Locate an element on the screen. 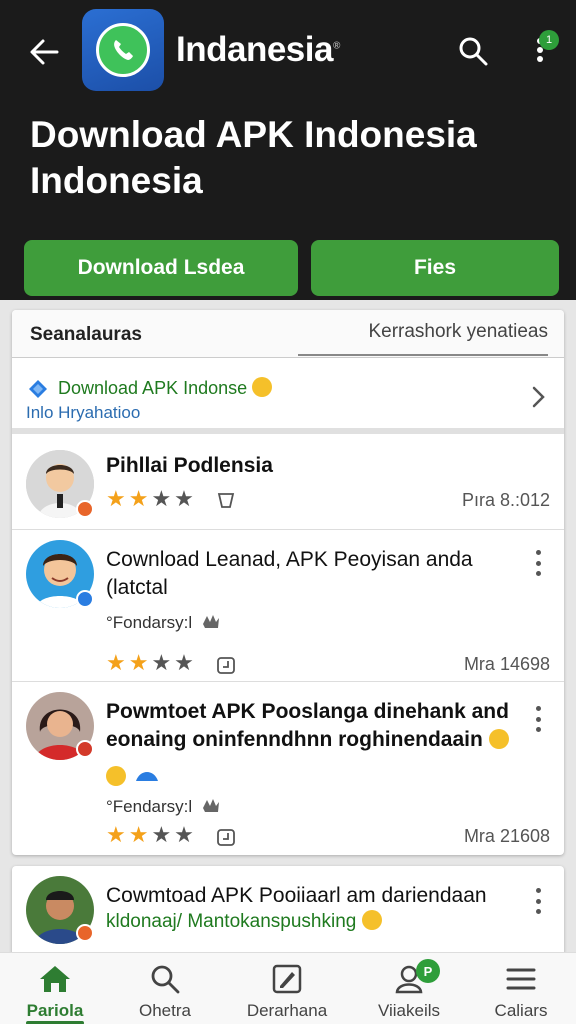 This screenshot has height=1024, width=576. tab-right: Kerrashork yenatieas is located at coordinates (423, 333).